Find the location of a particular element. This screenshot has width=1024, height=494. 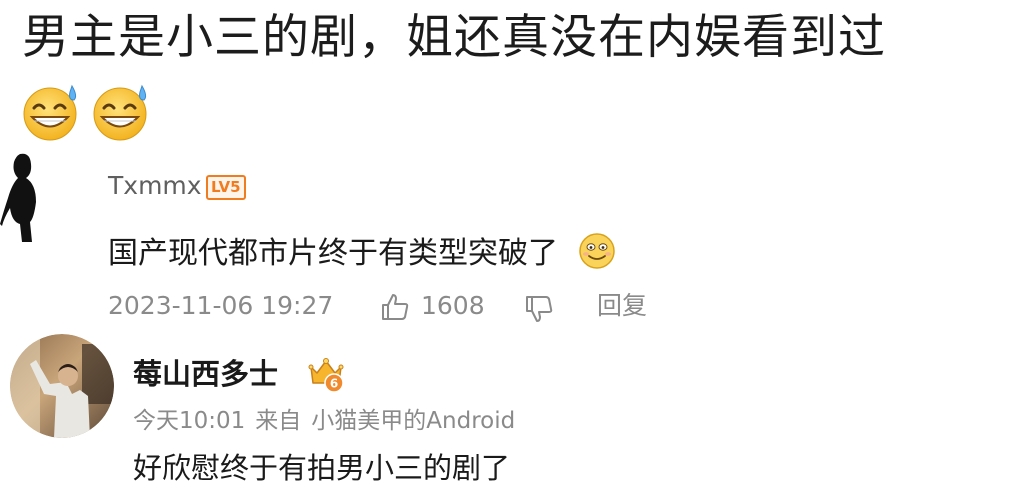

like-count: 1608 is located at coordinates (453, 306).